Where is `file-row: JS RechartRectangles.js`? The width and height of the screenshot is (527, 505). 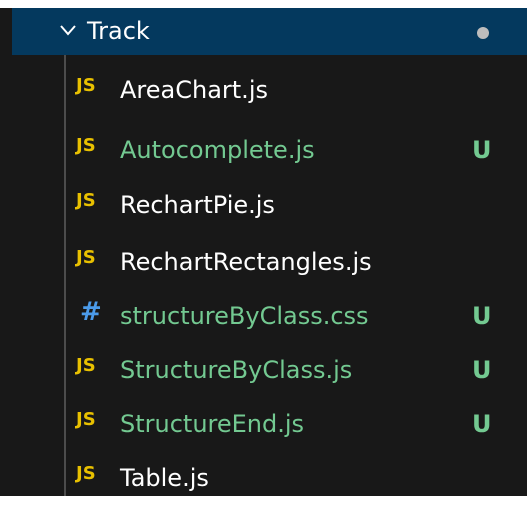 file-row: JS RechartRectangles.js is located at coordinates (269, 261).